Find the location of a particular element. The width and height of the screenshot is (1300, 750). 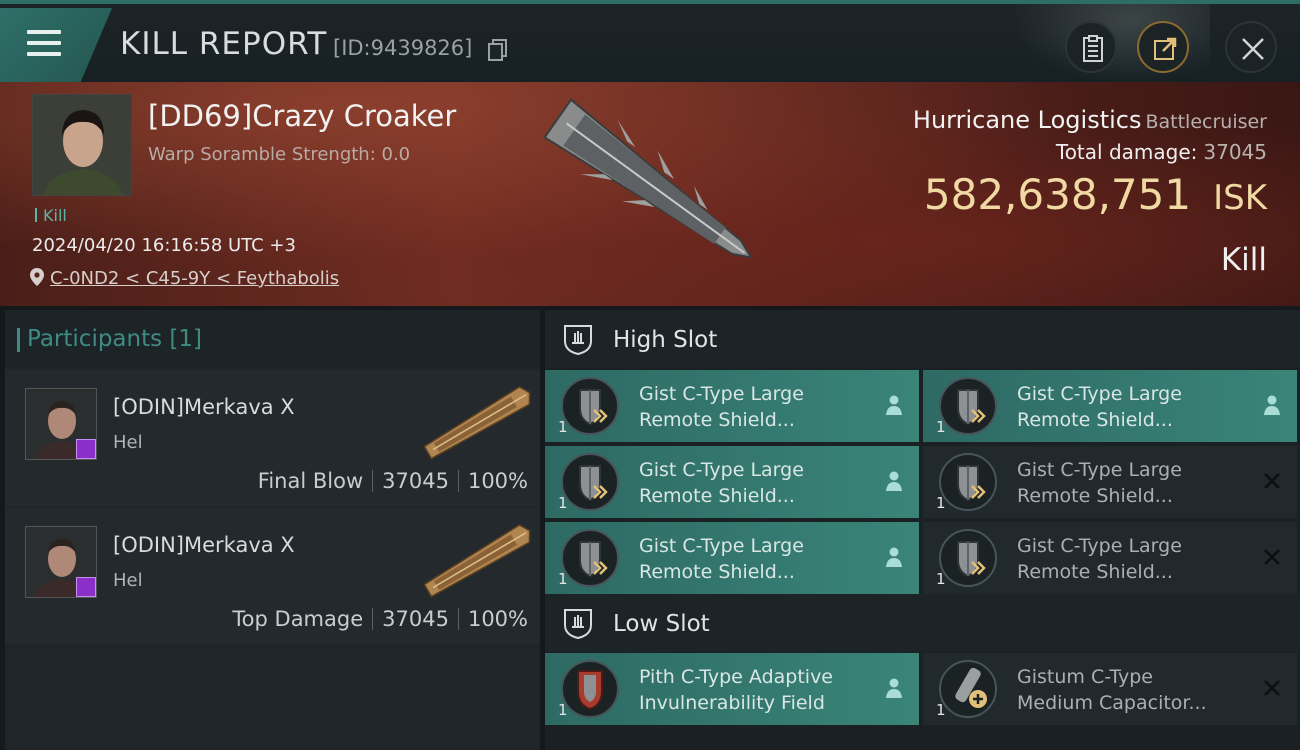

victim-portrait is located at coordinates (82, 145).